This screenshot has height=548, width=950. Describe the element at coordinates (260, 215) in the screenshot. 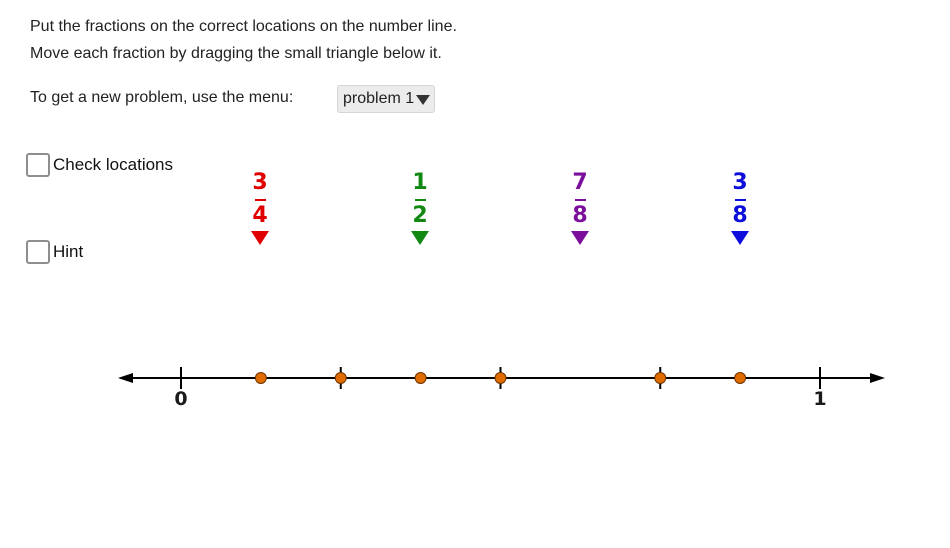

I see `fraction-denominator: 4` at that location.